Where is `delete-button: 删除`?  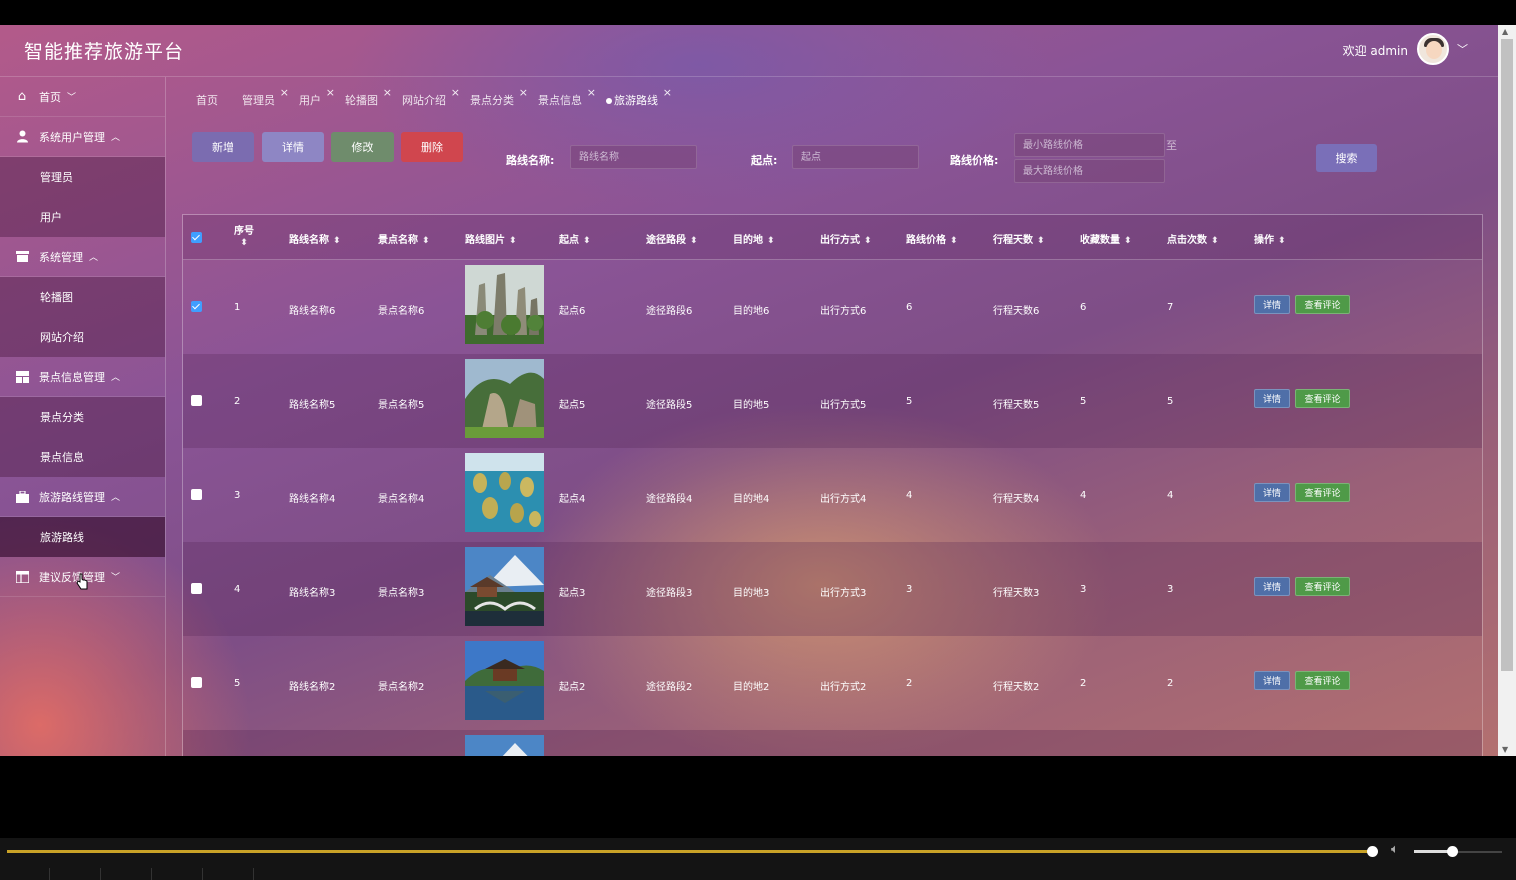 delete-button: 删除 is located at coordinates (432, 147).